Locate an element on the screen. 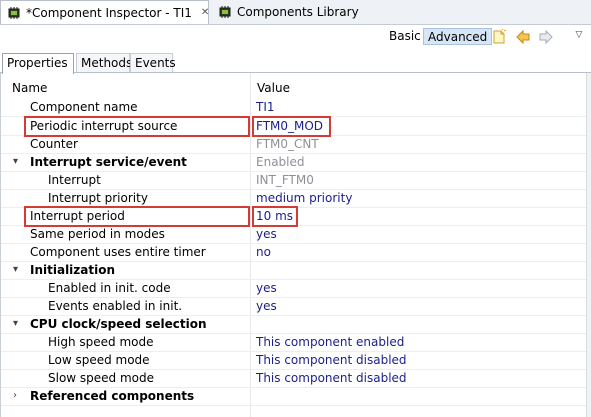  tab-components-library: Components Library is located at coordinates (285, 12).